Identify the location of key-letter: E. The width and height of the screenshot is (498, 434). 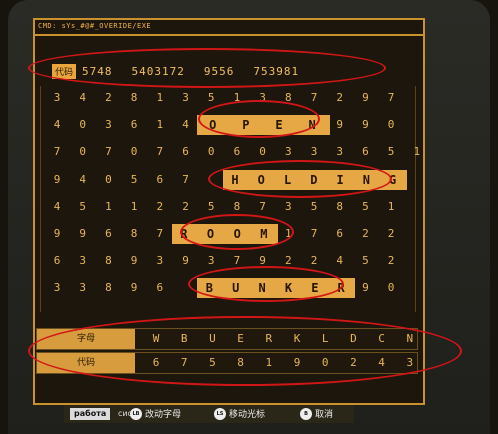
(241, 339).